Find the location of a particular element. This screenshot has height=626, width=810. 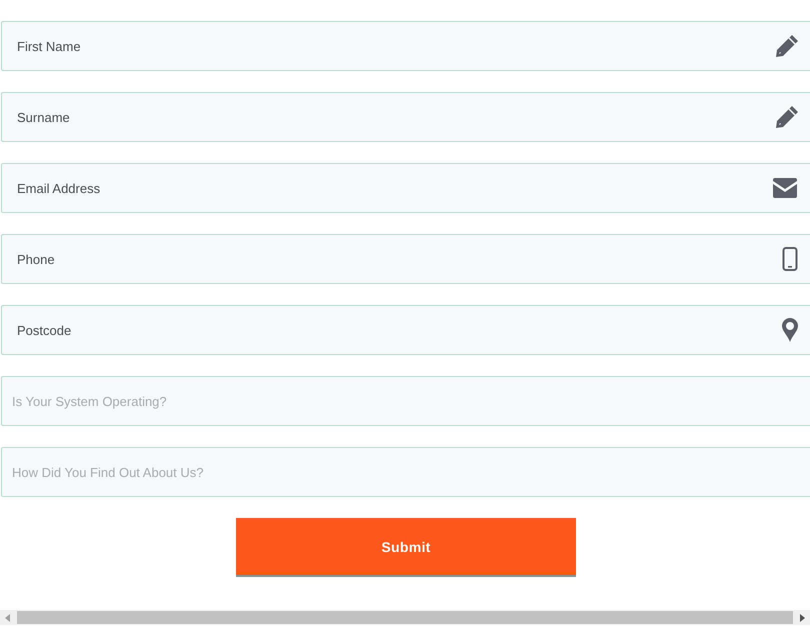

input-field: Postcode is located at coordinates (405, 330).